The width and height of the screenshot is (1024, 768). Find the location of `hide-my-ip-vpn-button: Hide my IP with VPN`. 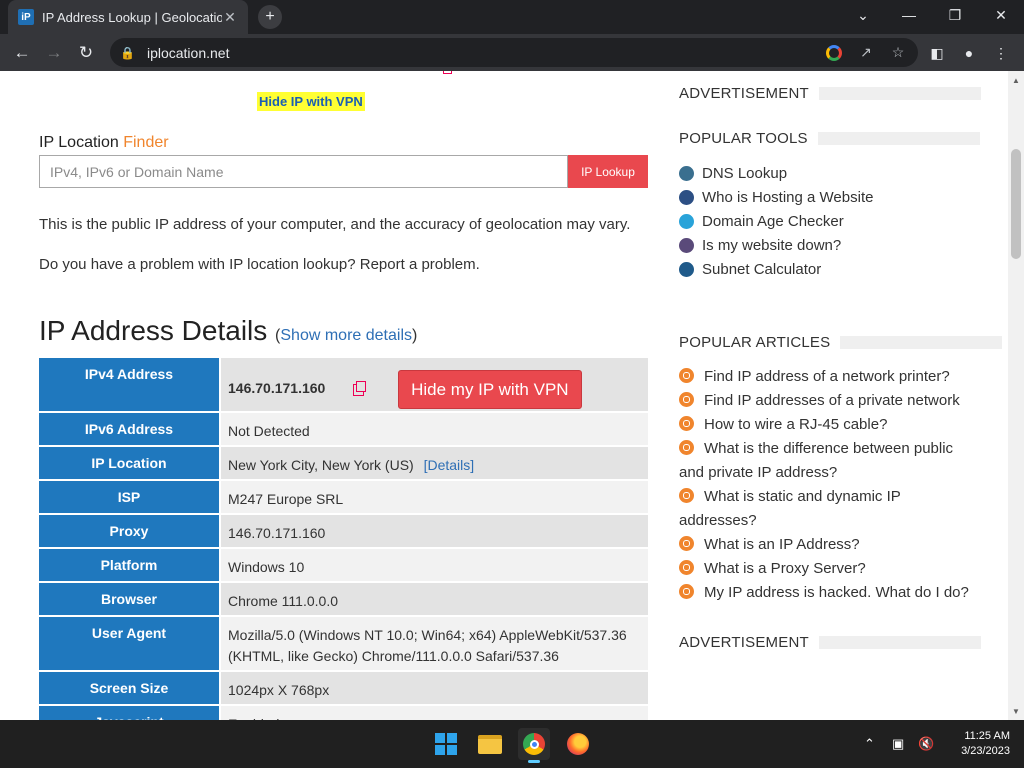

hide-my-ip-vpn-button: Hide my IP with VPN is located at coordinates (490, 389).